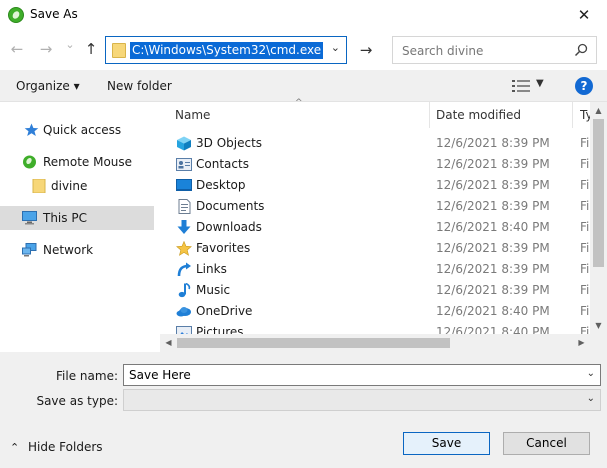  What do you see at coordinates (384, 185) in the screenshot?
I see `file-row: Desktop 12/6/2021 8:39 PM Fi` at bounding box center [384, 185].